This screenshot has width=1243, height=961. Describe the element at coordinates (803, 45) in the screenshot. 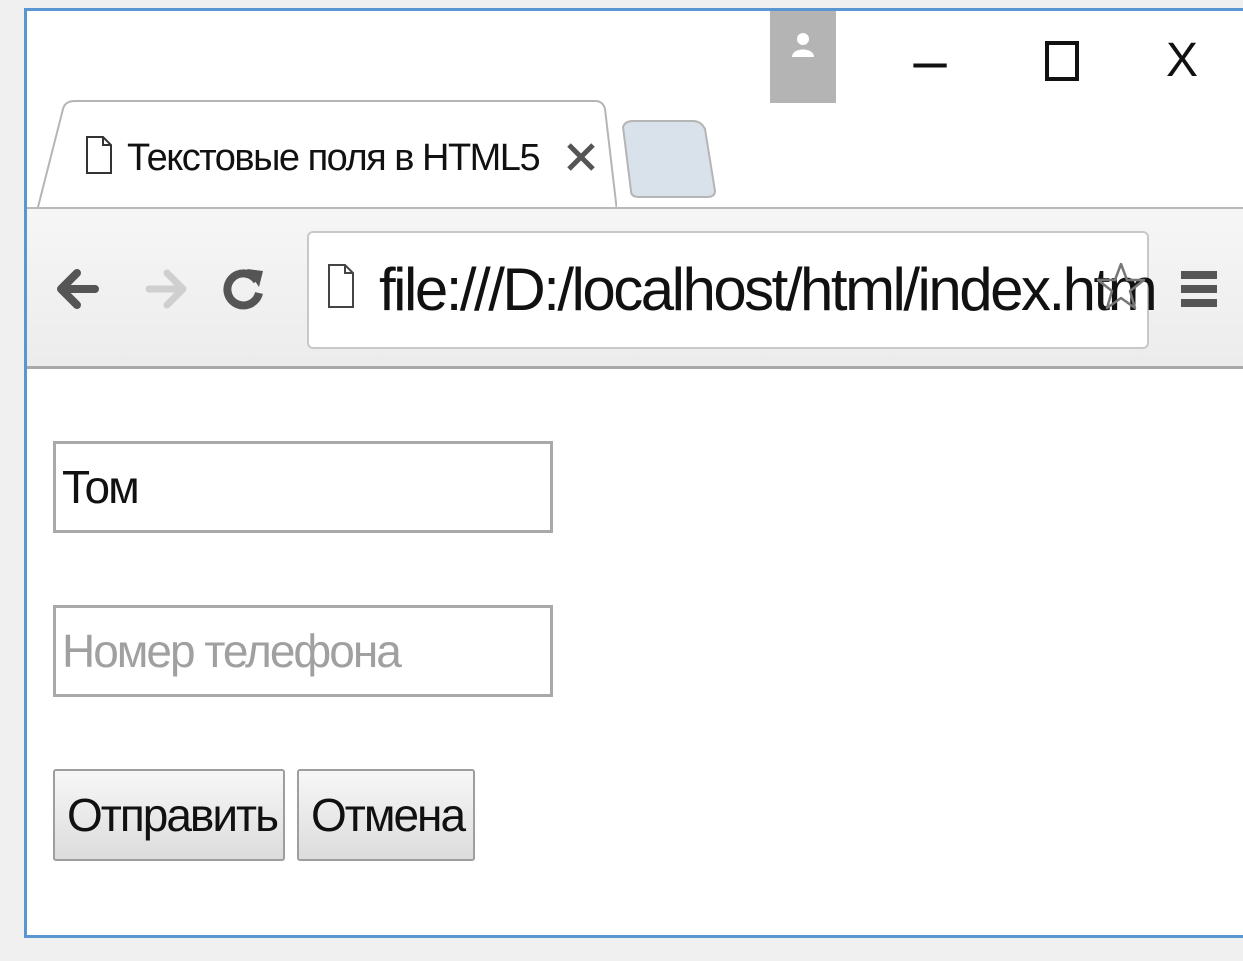

I see `person-icon` at that location.